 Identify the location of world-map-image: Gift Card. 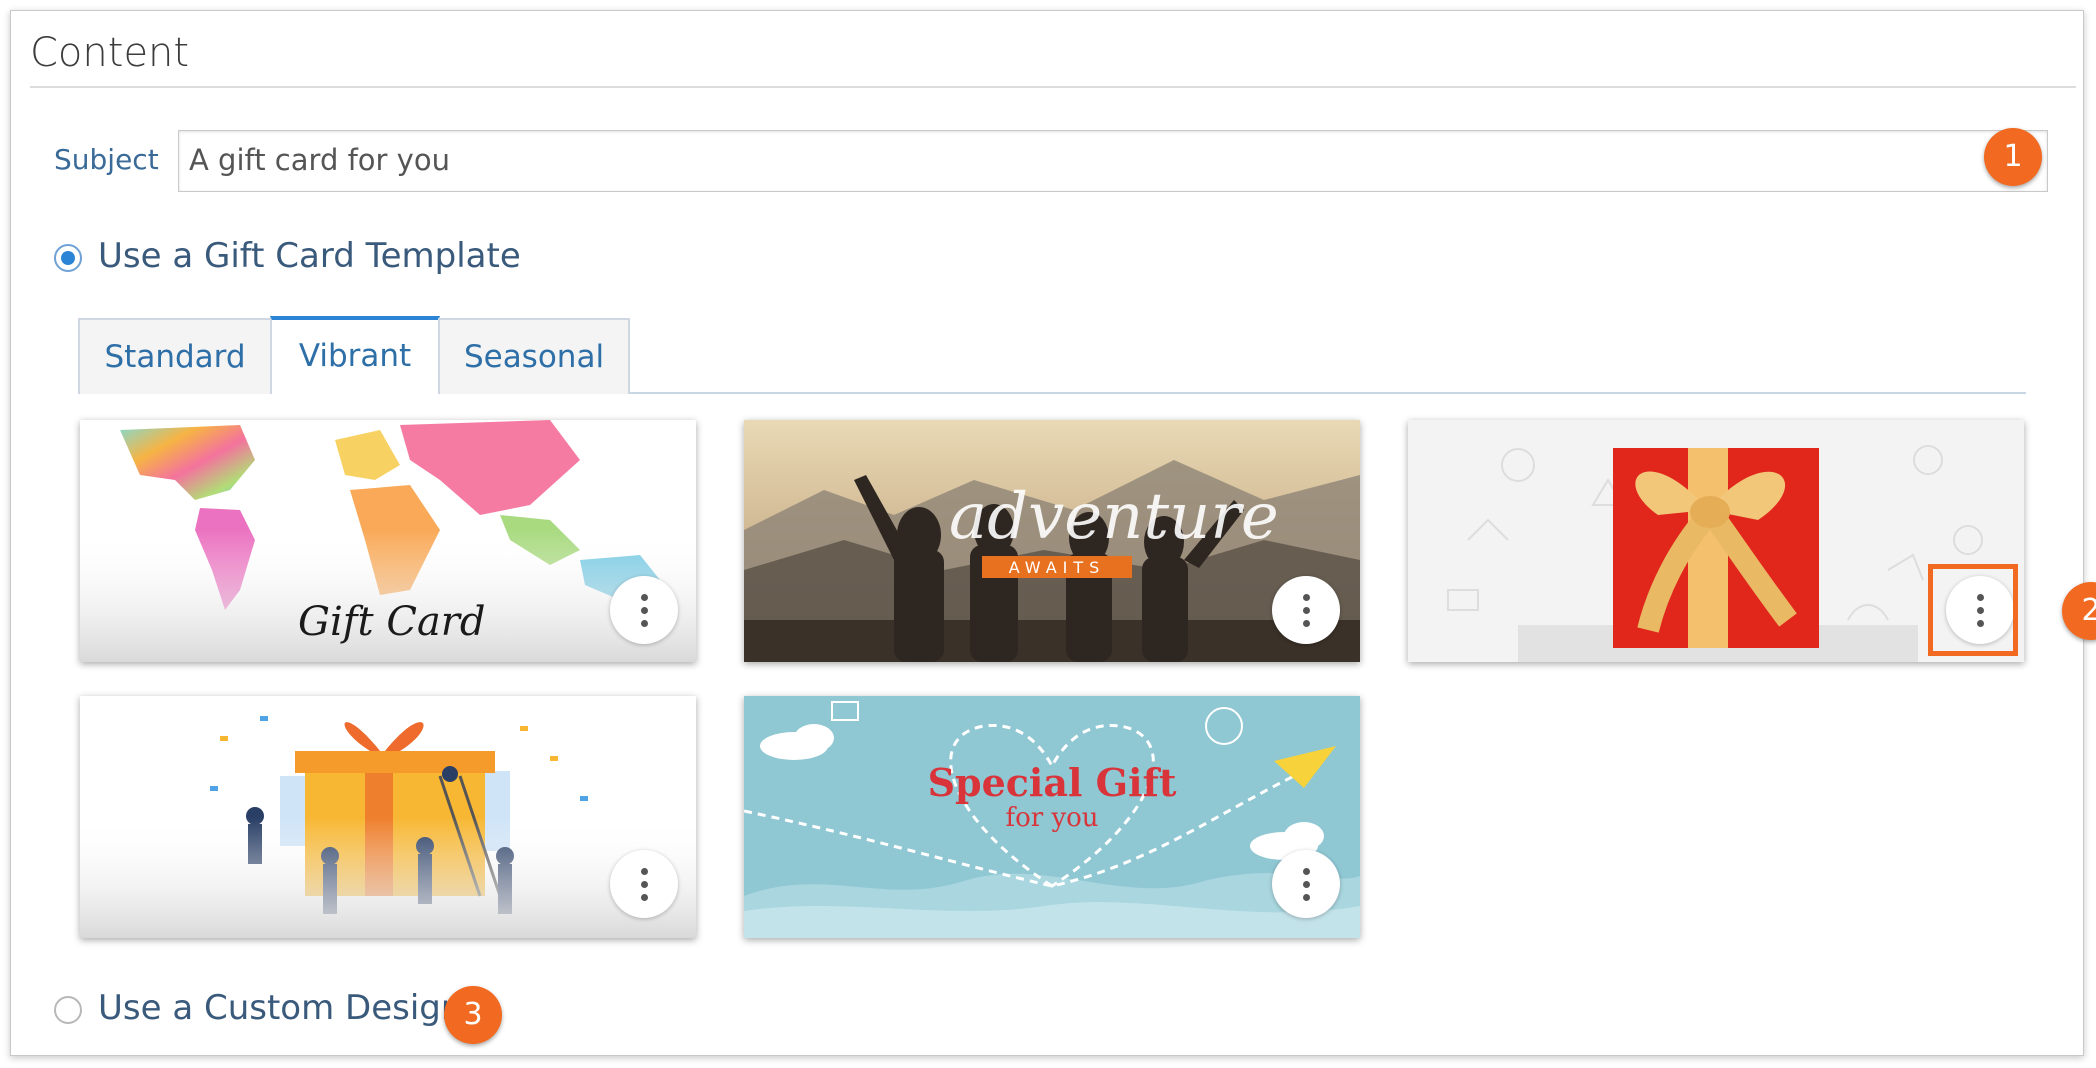
(388, 541).